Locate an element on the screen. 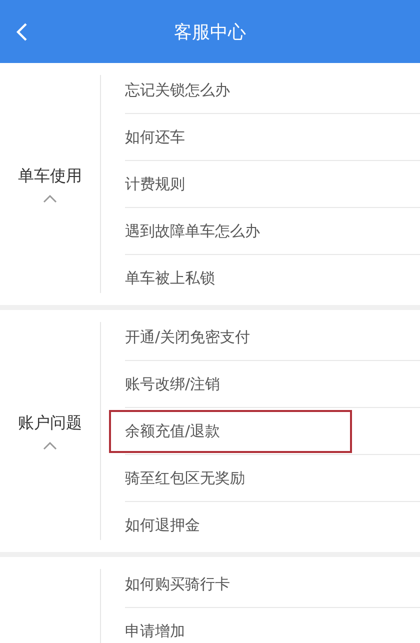 The height and width of the screenshot is (643, 420). faq-item: 单车被上私锁 is located at coordinates (170, 278).